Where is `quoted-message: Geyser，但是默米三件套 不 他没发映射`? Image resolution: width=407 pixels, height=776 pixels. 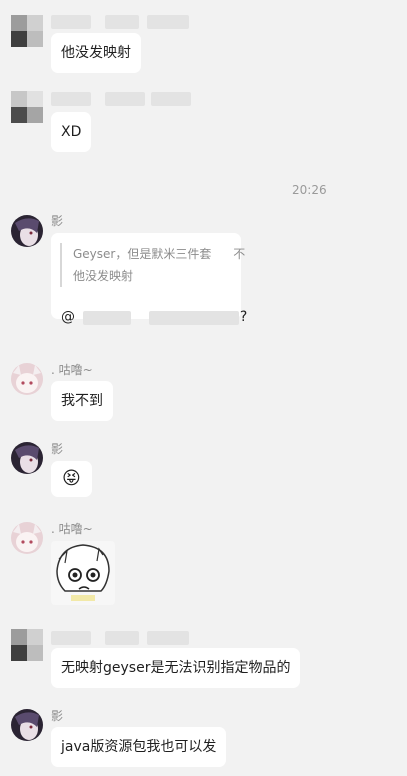 quoted-message: Geyser，但是默米三件套 不 他没发映射 is located at coordinates (160, 265).